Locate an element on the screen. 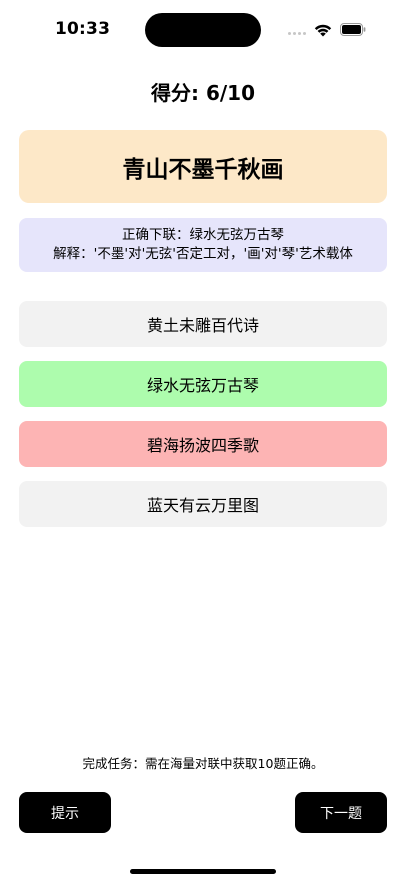 The width and height of the screenshot is (406, 883). cellular-signal-icon is located at coordinates (298, 34).